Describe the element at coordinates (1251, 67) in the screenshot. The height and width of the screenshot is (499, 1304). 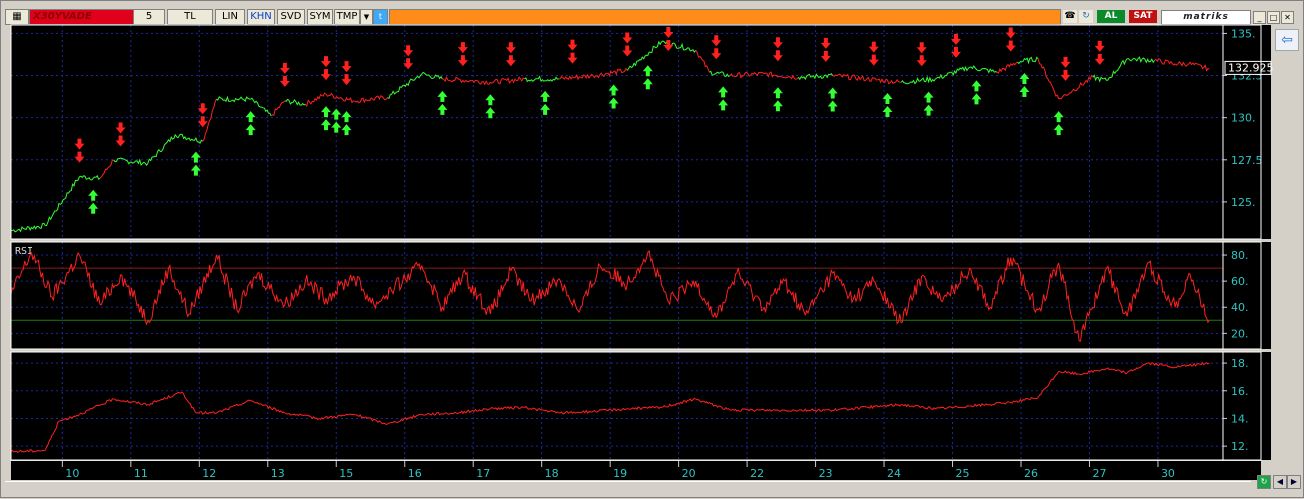
I see `last-value-label: 132.925` at that location.